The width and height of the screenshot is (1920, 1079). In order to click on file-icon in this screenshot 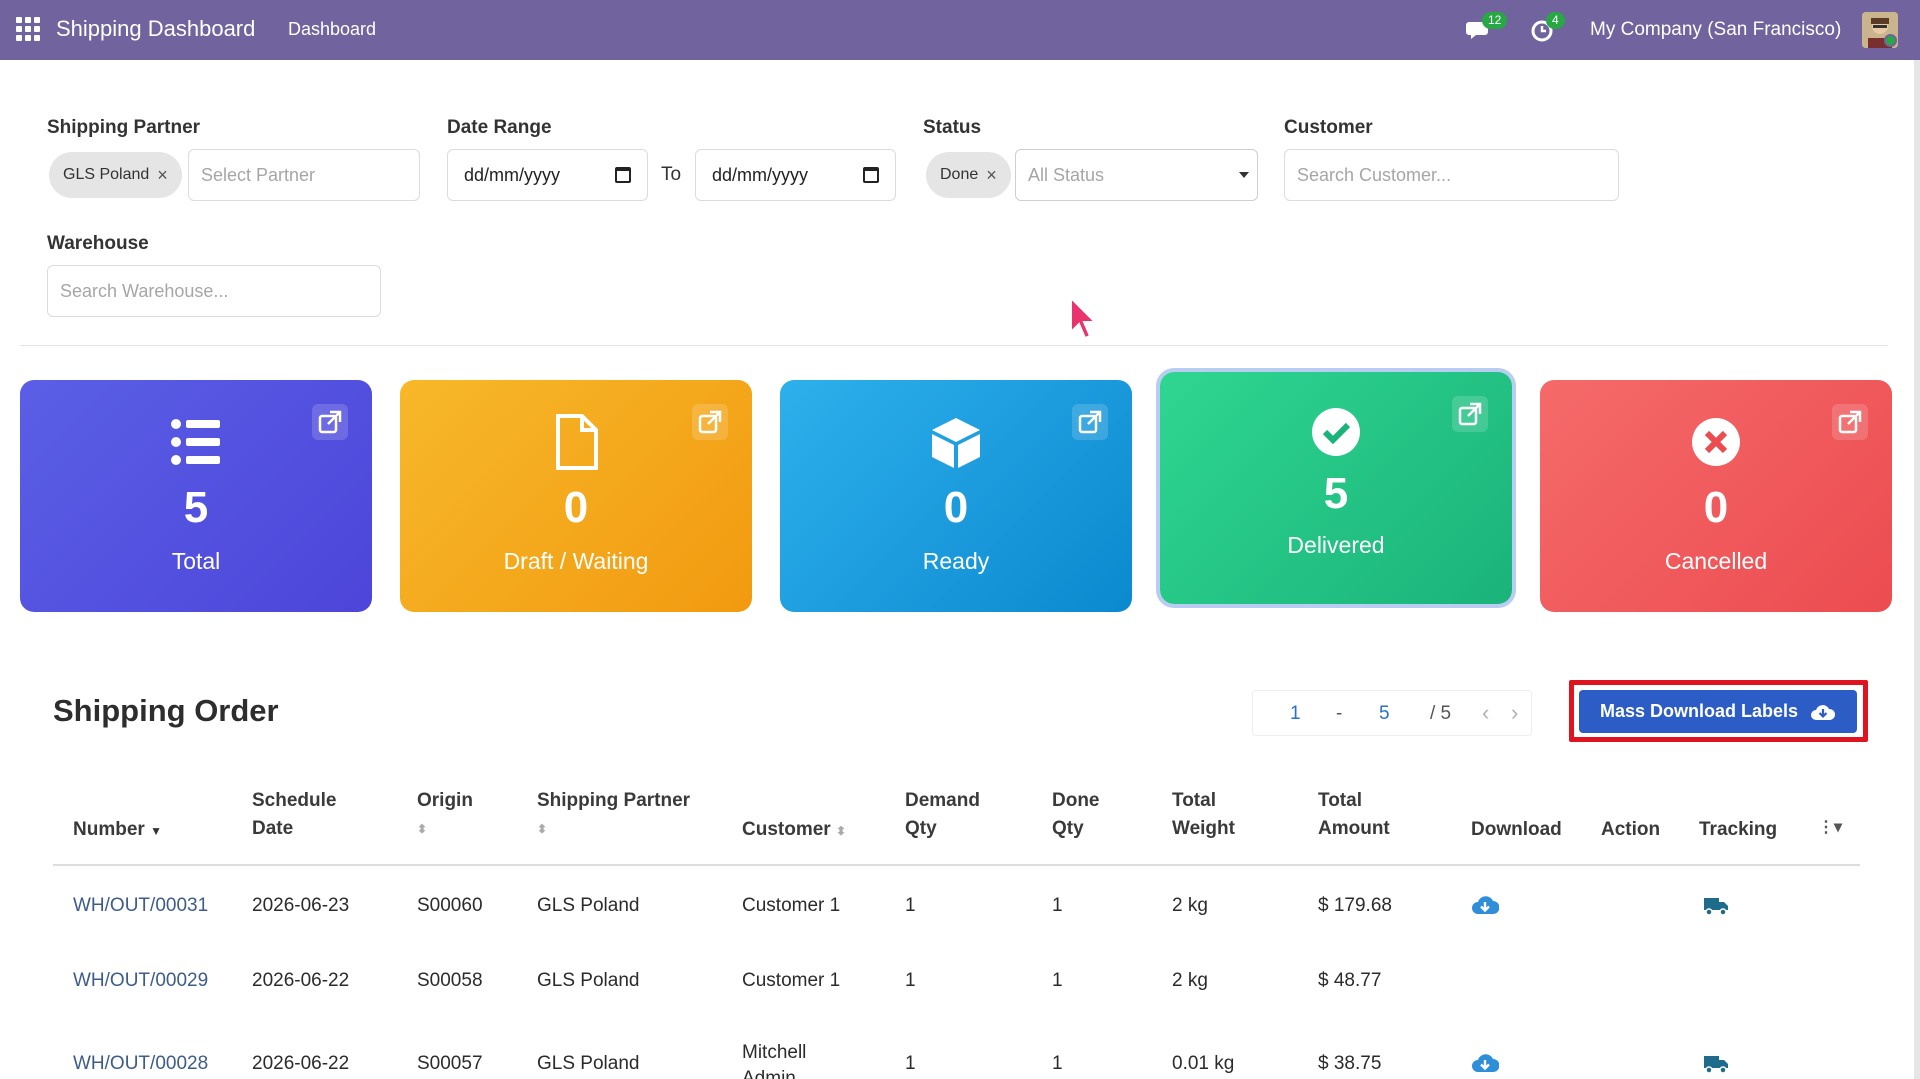, I will do `click(577, 442)`.